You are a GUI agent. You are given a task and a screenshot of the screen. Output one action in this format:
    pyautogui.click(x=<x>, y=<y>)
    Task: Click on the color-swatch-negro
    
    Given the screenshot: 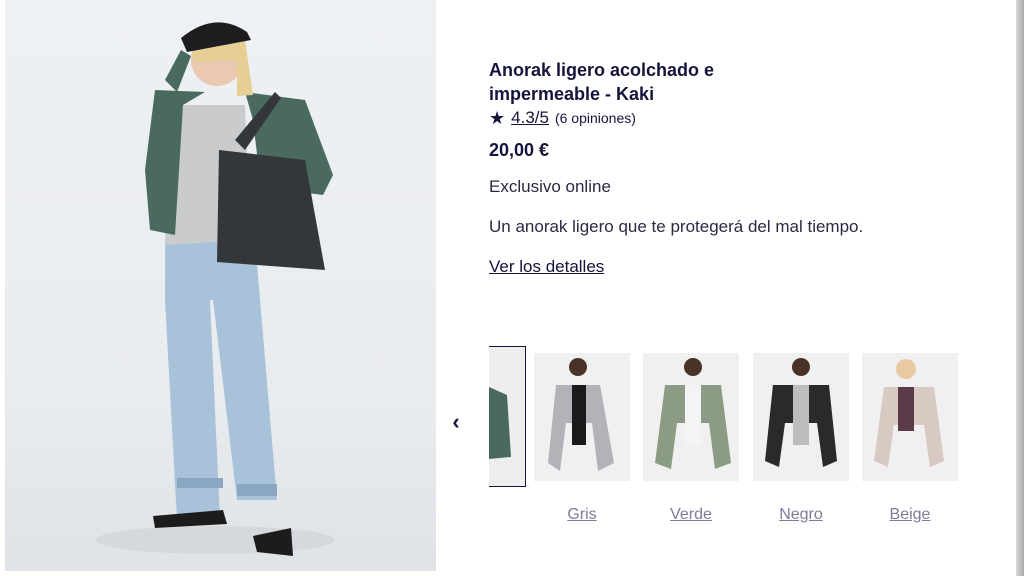 What is the action you would take?
    pyautogui.click(x=801, y=417)
    